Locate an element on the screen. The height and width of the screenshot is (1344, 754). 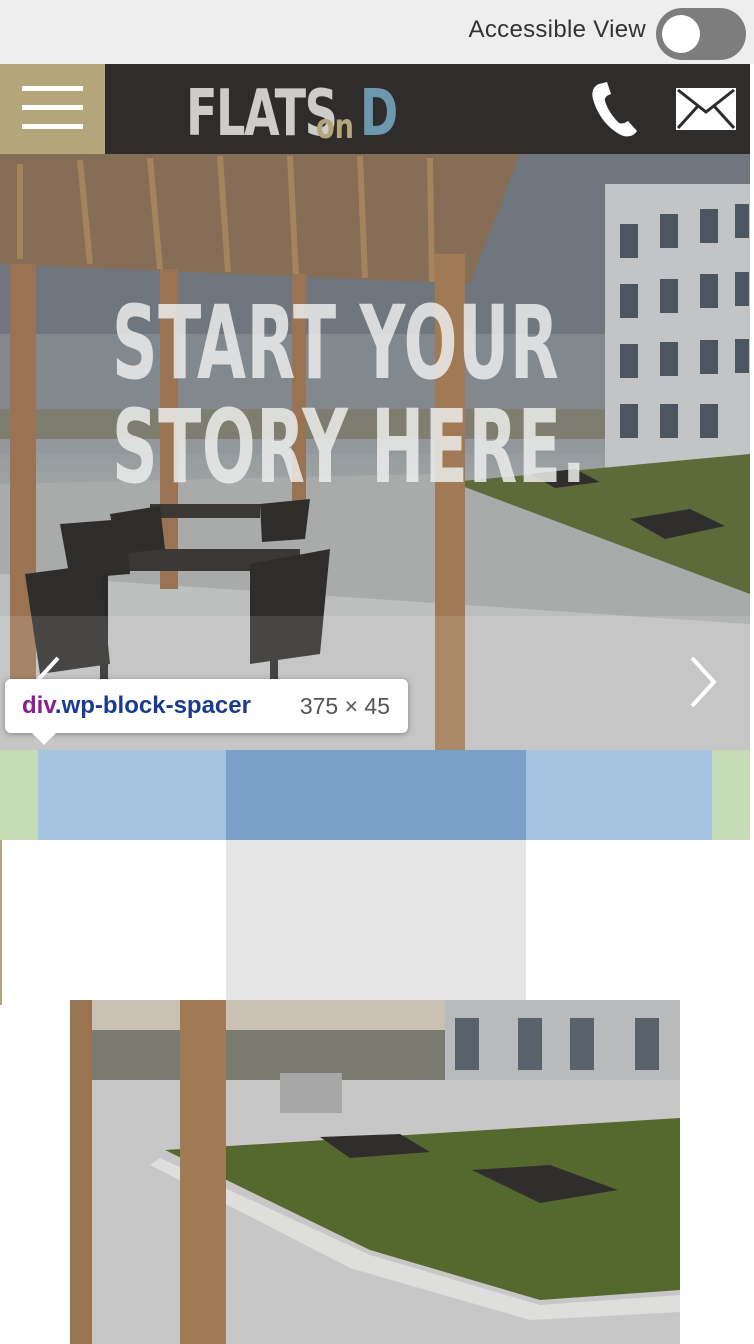
logo-flats: FLATS is located at coordinates (262, 114).